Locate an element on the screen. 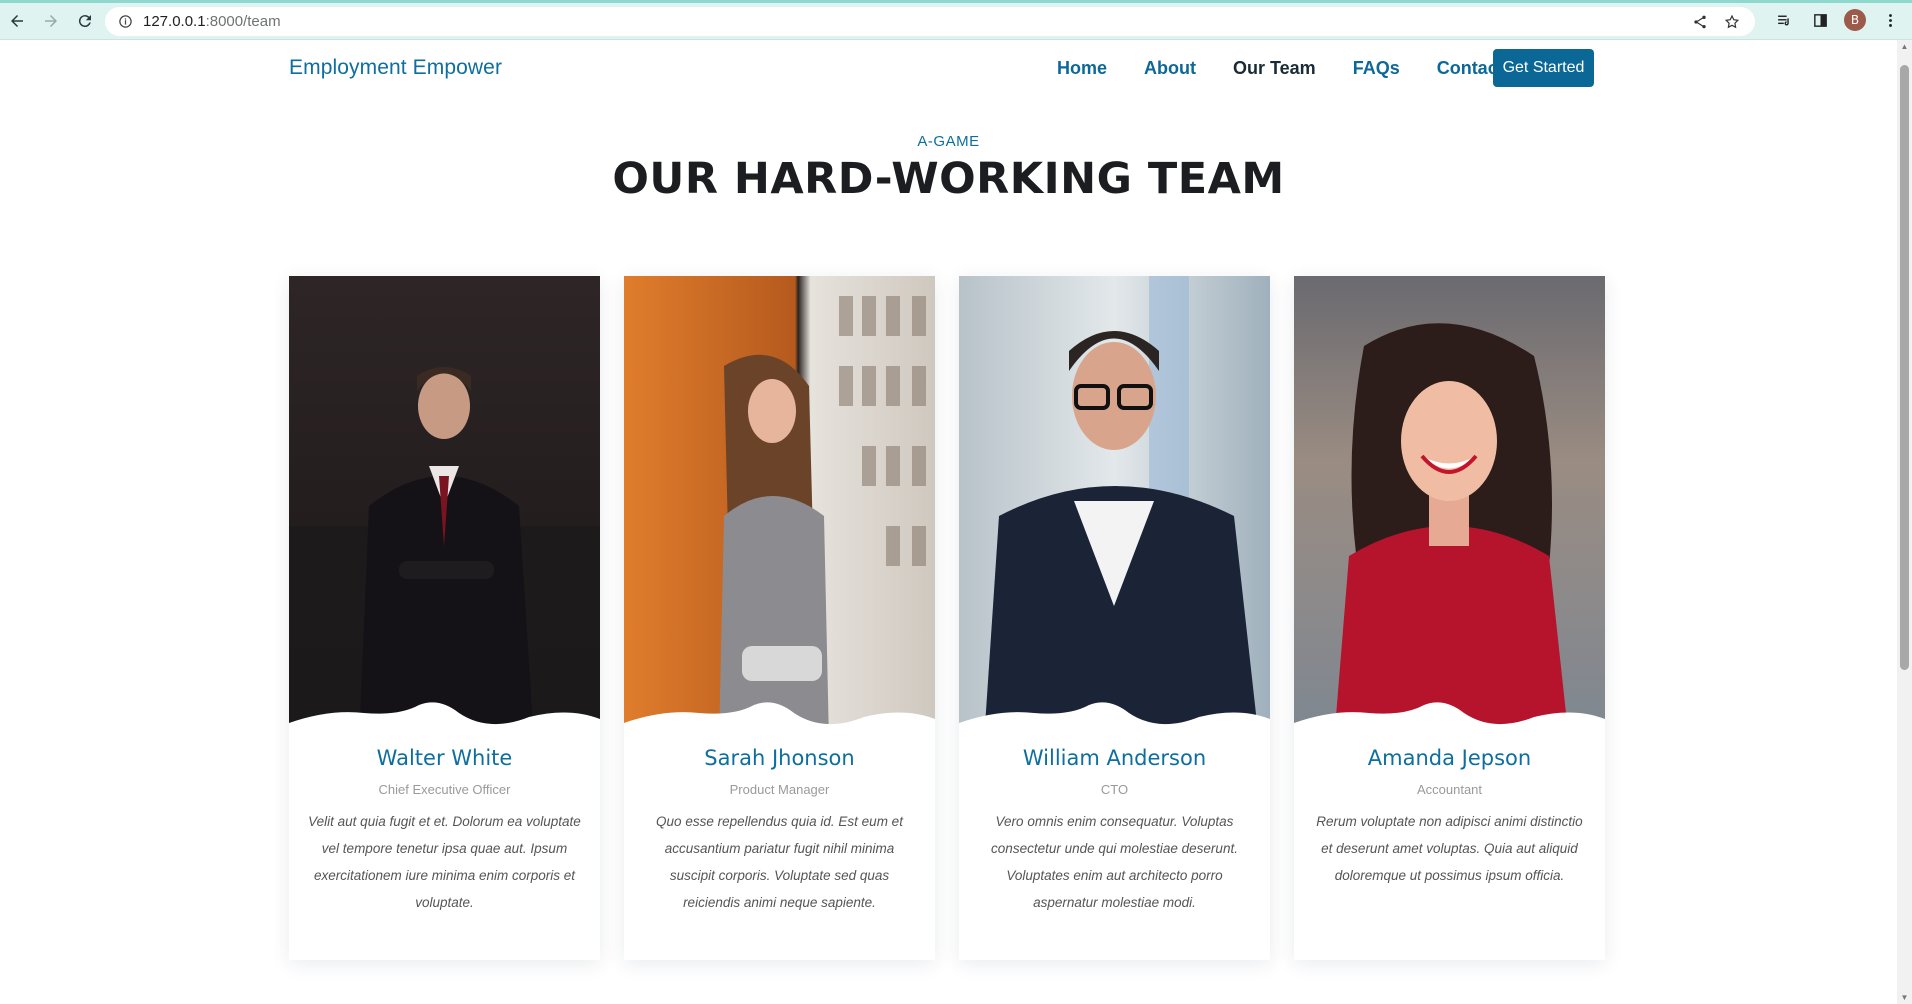 The width and height of the screenshot is (1912, 1004). scroll-up-icon: ▲ is located at coordinates (1904, 46).